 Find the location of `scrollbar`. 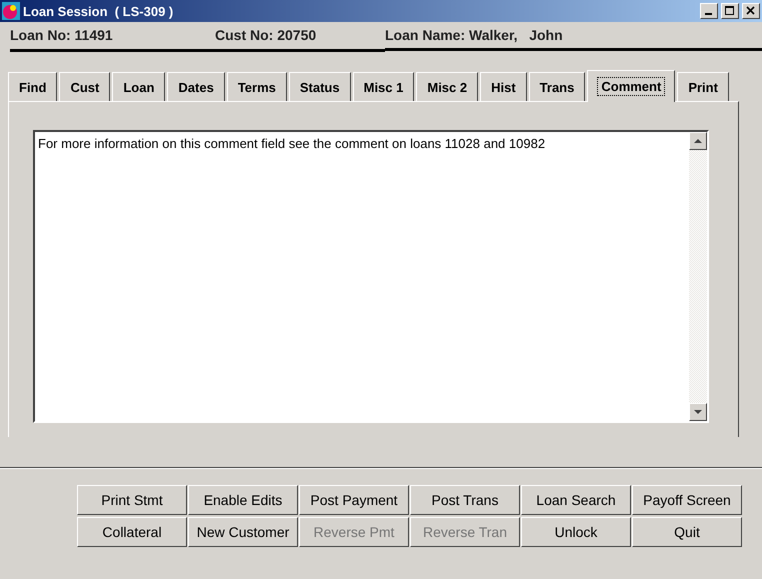

scrollbar is located at coordinates (698, 276).